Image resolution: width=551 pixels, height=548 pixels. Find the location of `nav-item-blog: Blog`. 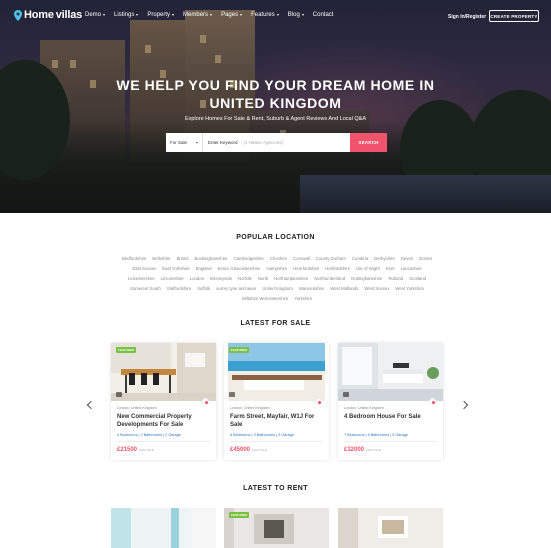

nav-item-blog: Blog is located at coordinates (296, 15).